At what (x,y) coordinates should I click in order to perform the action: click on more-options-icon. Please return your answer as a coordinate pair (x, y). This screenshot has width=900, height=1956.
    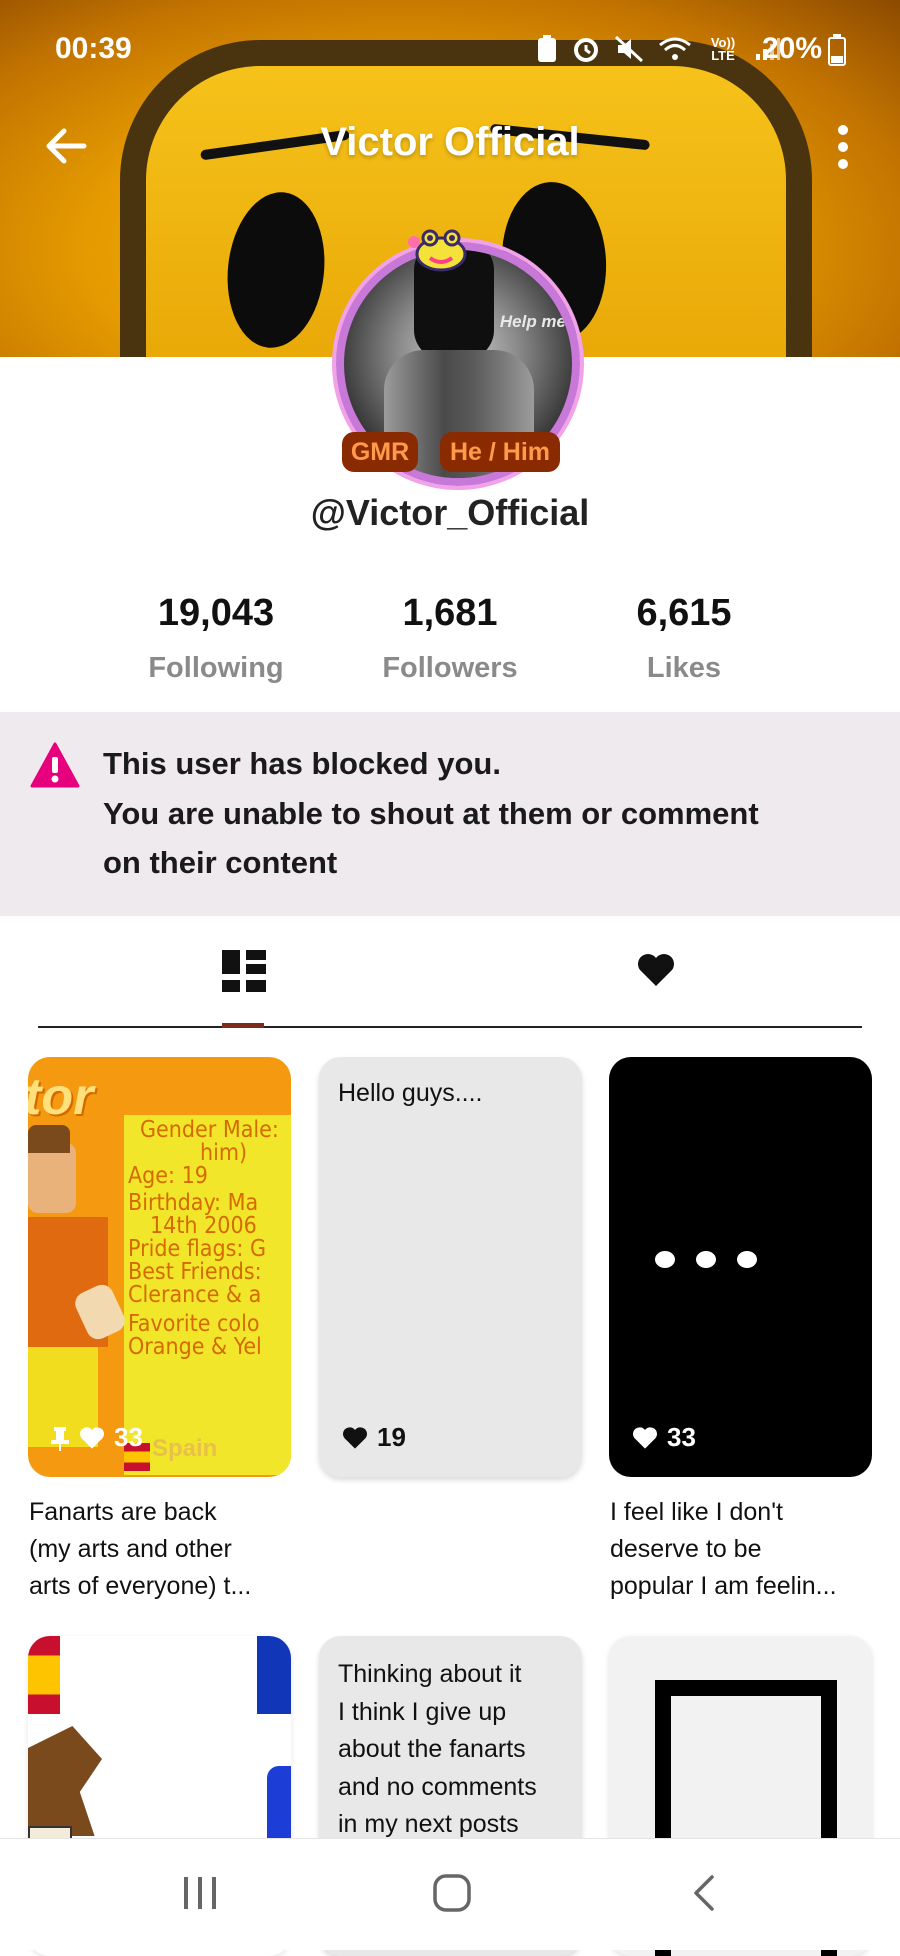
    Looking at the image, I should click on (843, 147).